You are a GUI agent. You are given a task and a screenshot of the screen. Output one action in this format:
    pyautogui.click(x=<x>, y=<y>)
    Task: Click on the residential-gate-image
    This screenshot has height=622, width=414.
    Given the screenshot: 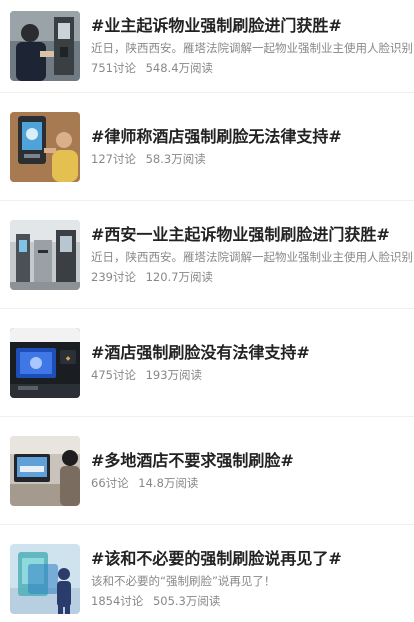 What is the action you would take?
    pyautogui.click(x=45, y=254)
    